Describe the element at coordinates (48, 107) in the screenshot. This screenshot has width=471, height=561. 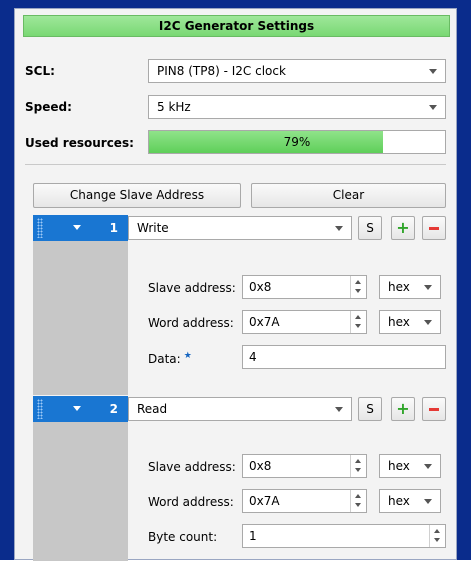
I see `speed-label: Speed:` at that location.